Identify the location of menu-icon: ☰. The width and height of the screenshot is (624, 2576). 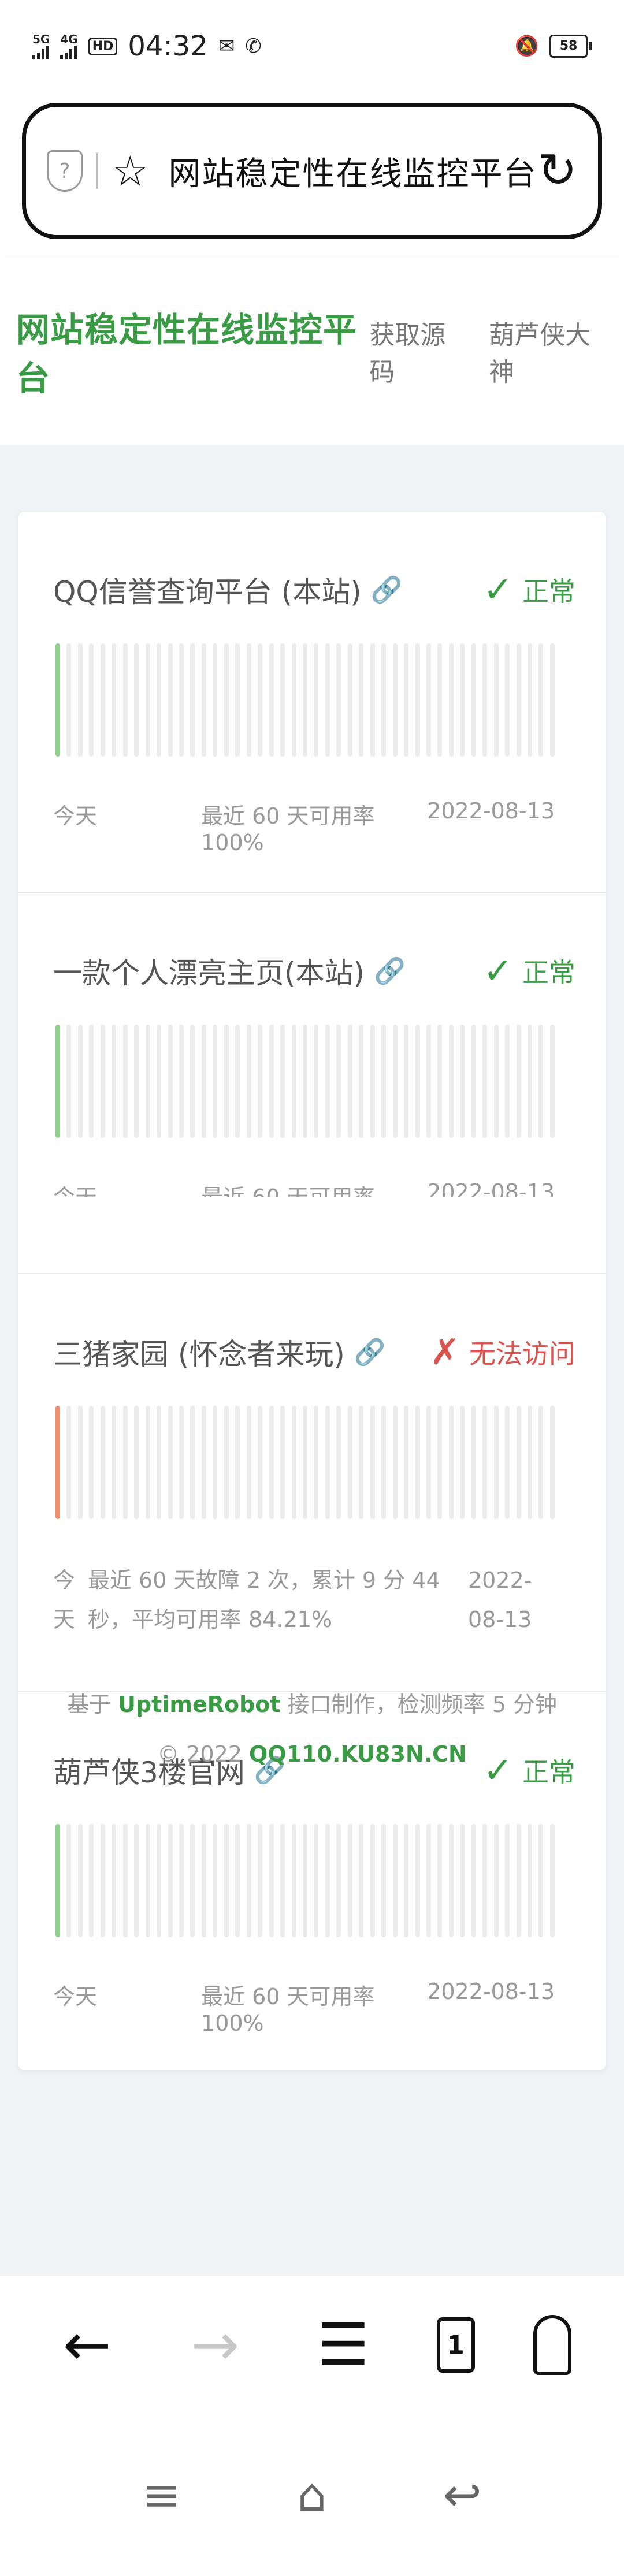
(343, 2345).